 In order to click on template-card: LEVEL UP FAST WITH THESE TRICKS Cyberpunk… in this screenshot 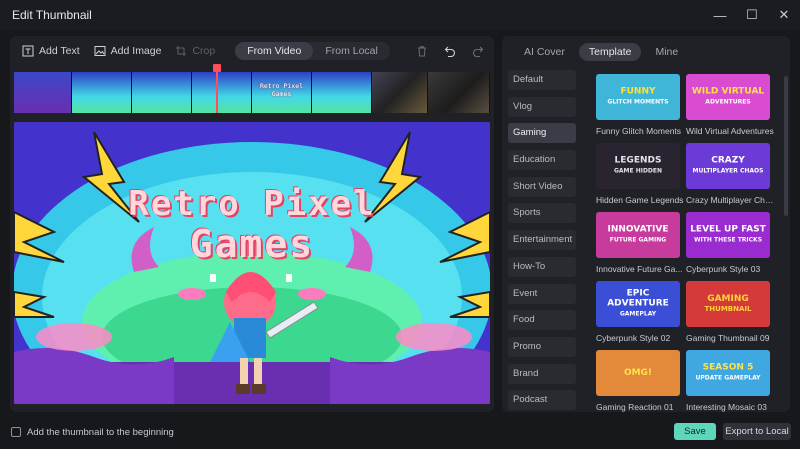, I will do `click(730, 243)`.